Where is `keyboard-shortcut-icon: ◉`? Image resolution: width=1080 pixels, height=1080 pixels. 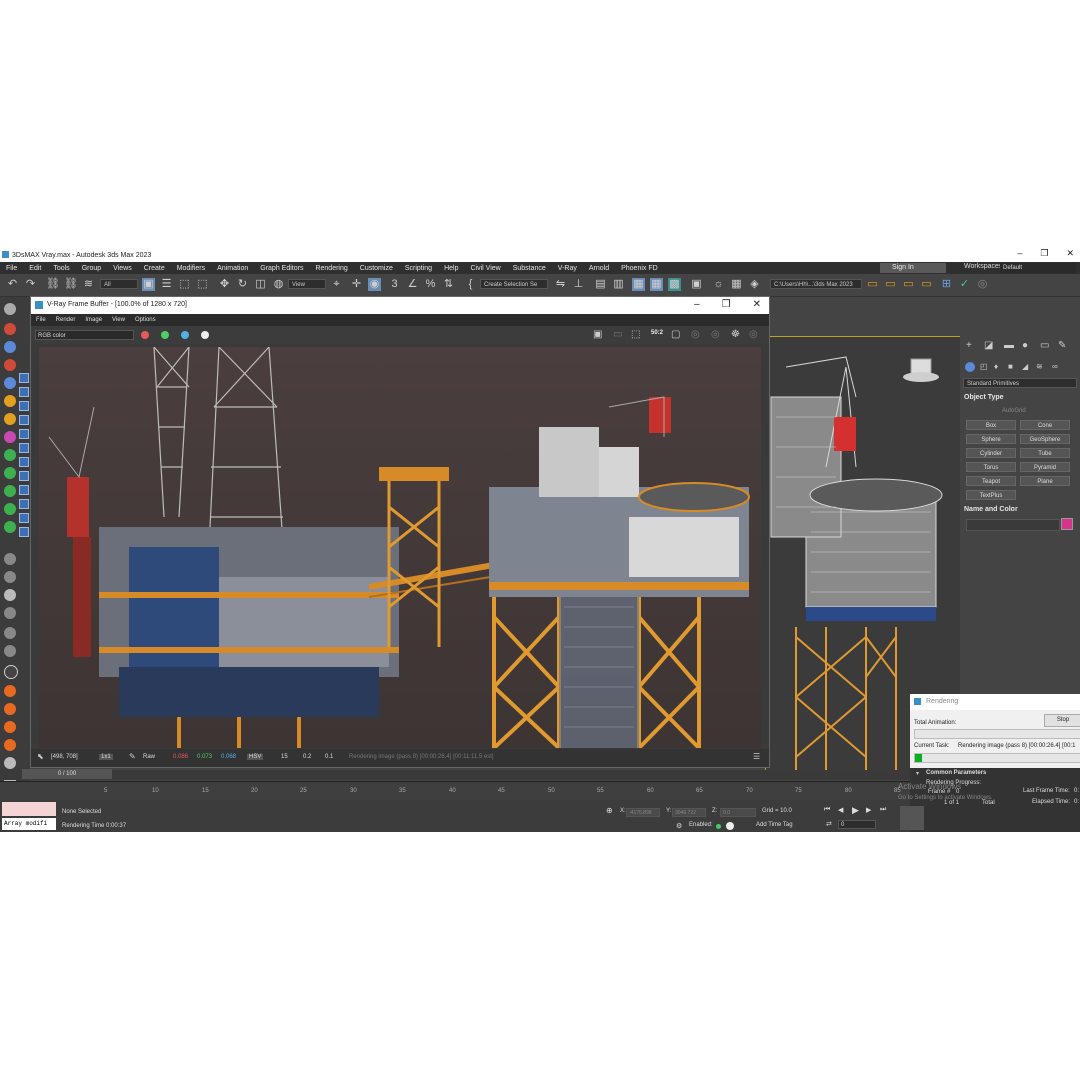
keyboard-shortcut-icon: ◉ is located at coordinates (374, 284).